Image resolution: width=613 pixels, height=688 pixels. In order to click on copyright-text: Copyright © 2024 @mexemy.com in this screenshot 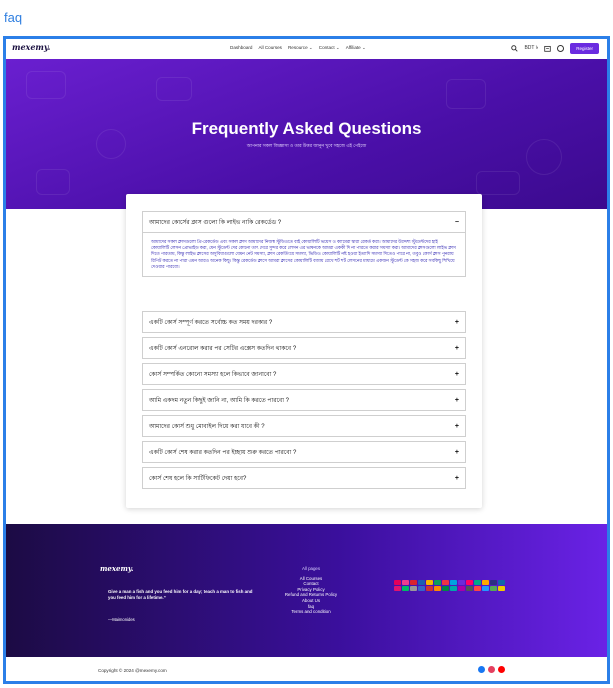, I will do `click(132, 670)`.